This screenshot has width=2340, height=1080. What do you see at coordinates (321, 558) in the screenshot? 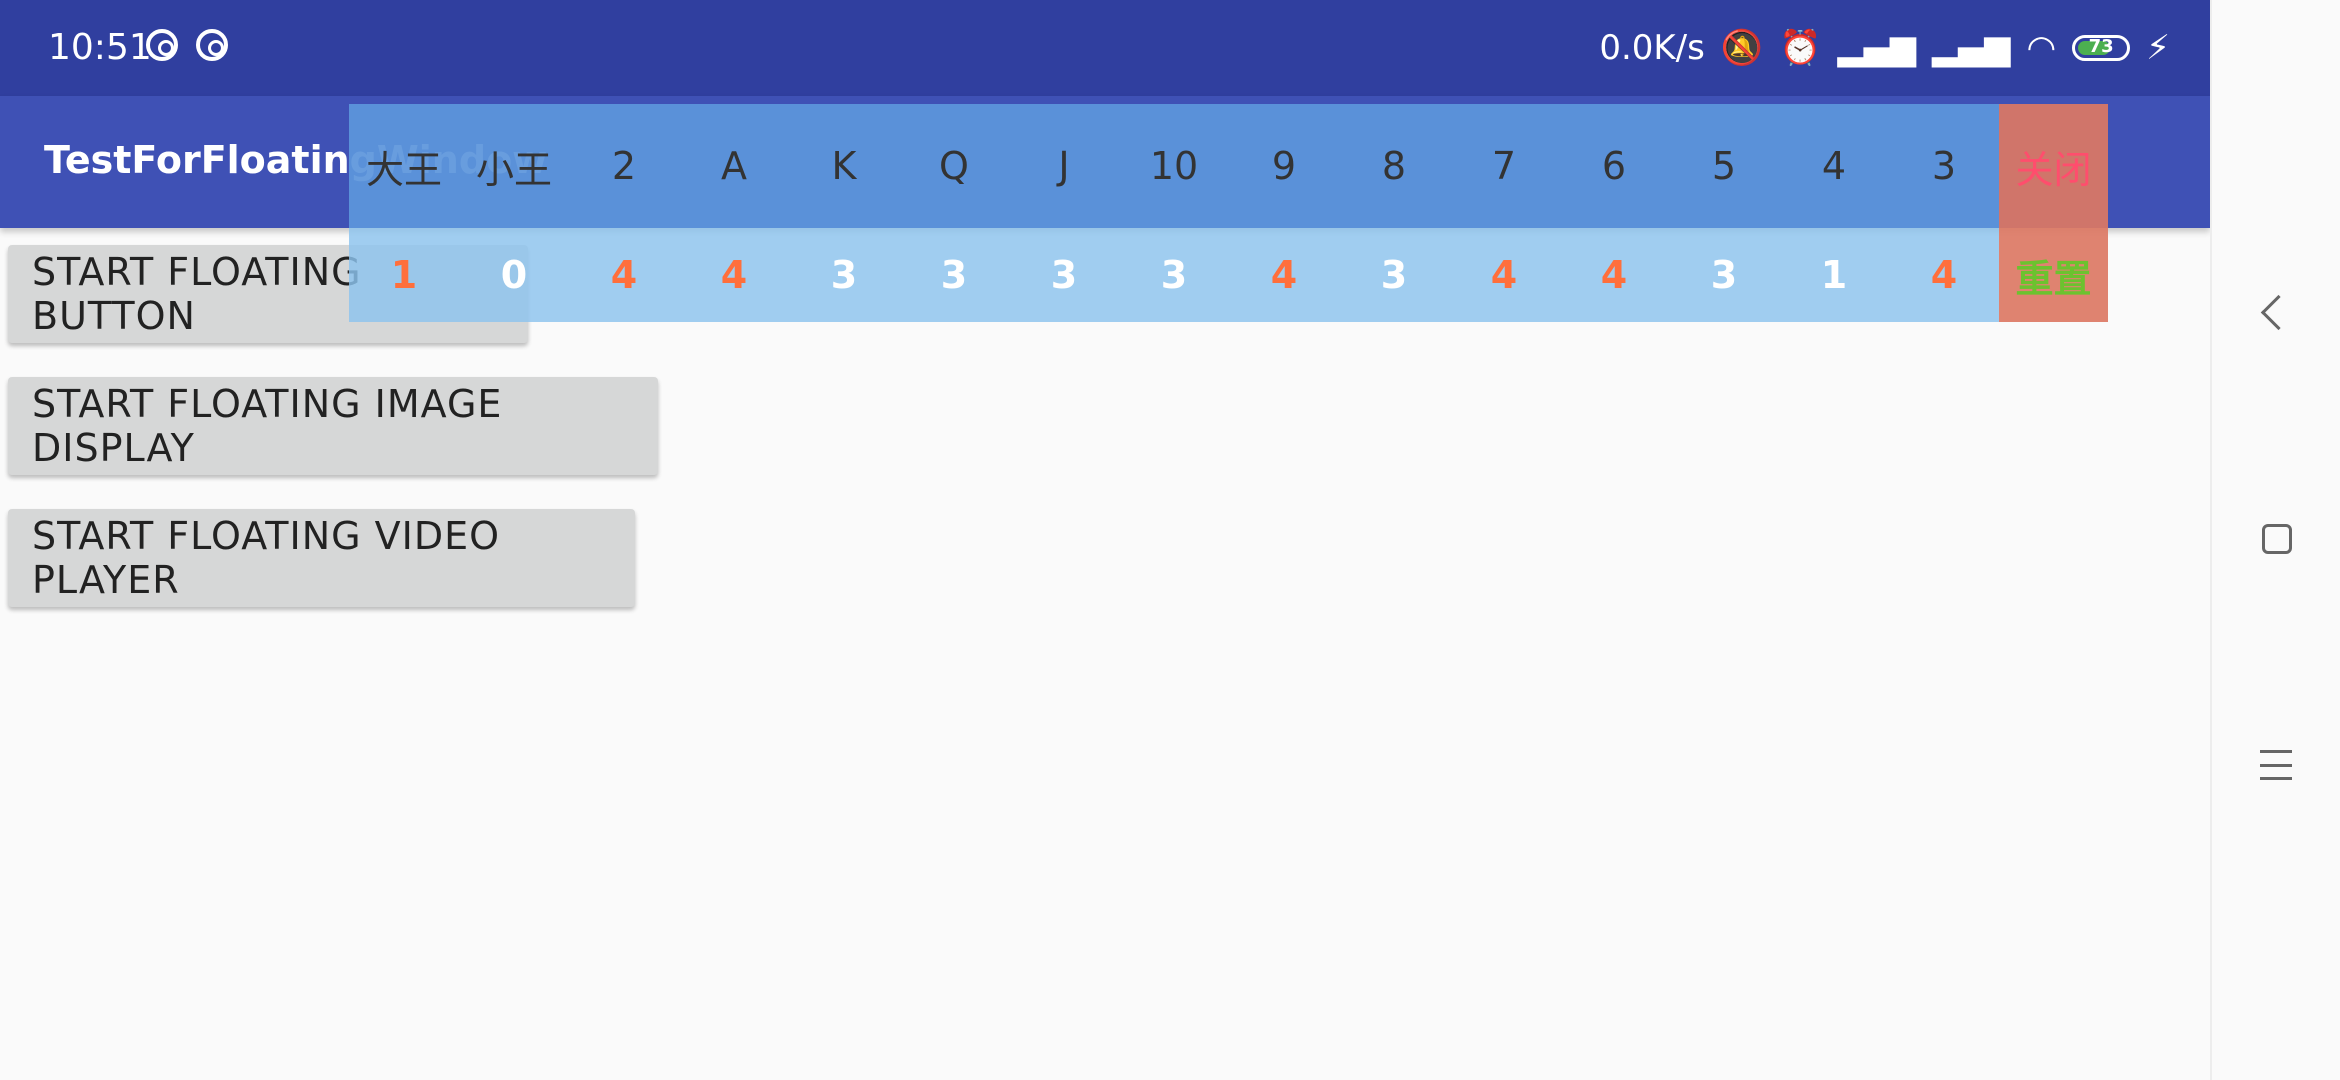
I see `start-floating-video-player-button: START FLOATING VIDEO PLAYER` at bounding box center [321, 558].